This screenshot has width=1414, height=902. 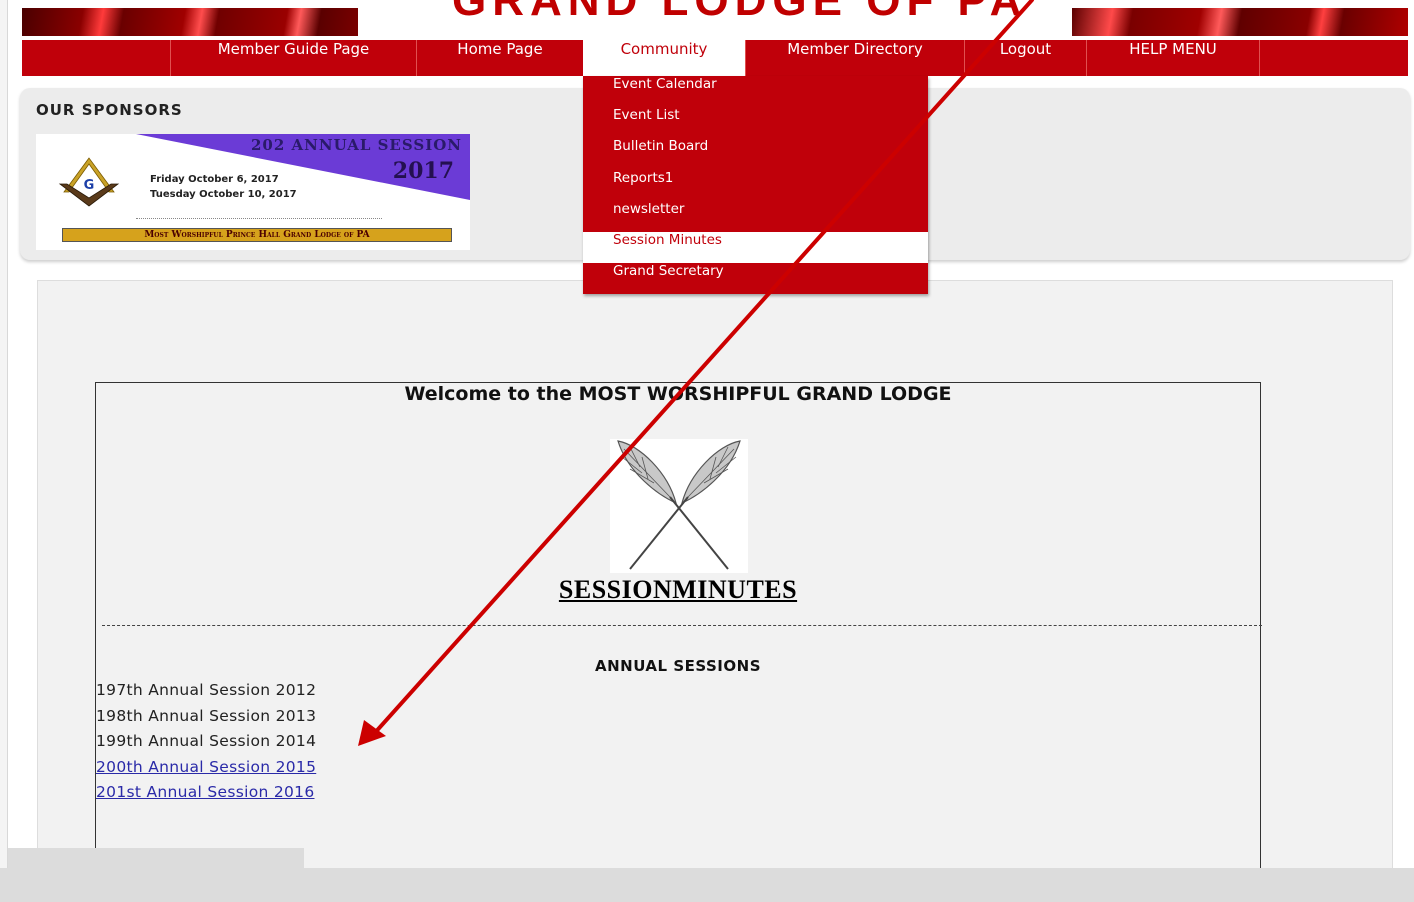 I want to click on menu-item-grand-secretary: Grand Secretary, so click(x=755, y=278).